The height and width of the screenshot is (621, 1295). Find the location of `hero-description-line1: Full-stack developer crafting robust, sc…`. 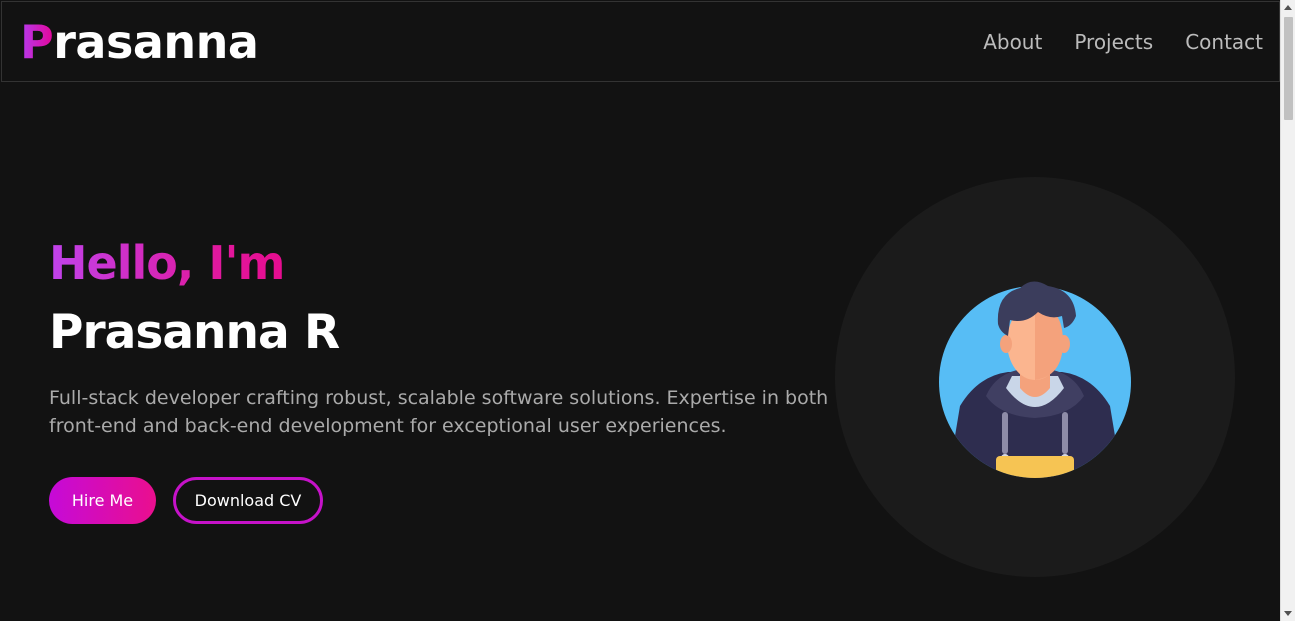

hero-description-line1: Full-stack developer crafting robust, sc… is located at coordinates (439, 398).